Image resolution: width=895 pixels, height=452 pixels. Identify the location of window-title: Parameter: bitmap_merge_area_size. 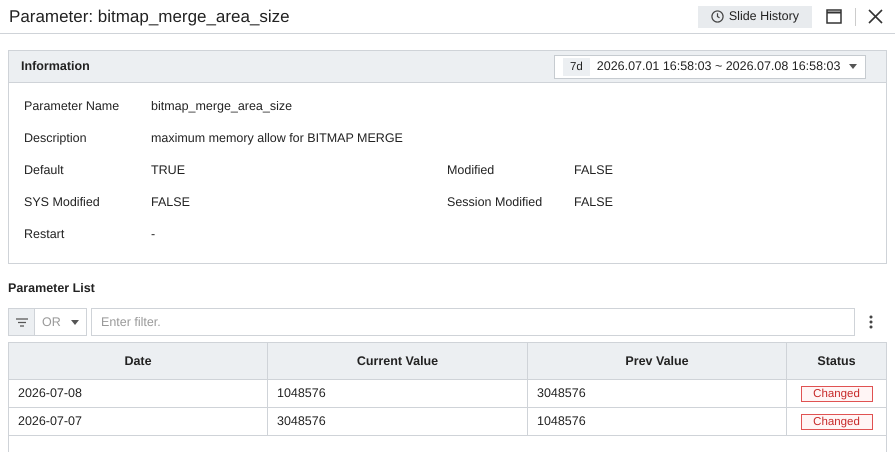
(149, 17).